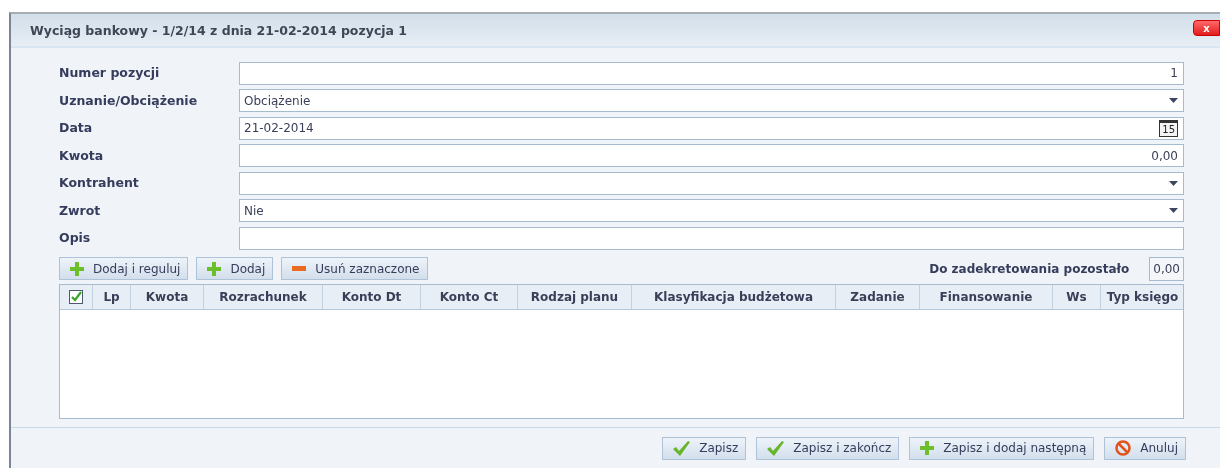 The width and height of the screenshot is (1220, 468). What do you see at coordinates (124, 268) in the screenshot?
I see `action-button: Dodaj i reguluj` at bounding box center [124, 268].